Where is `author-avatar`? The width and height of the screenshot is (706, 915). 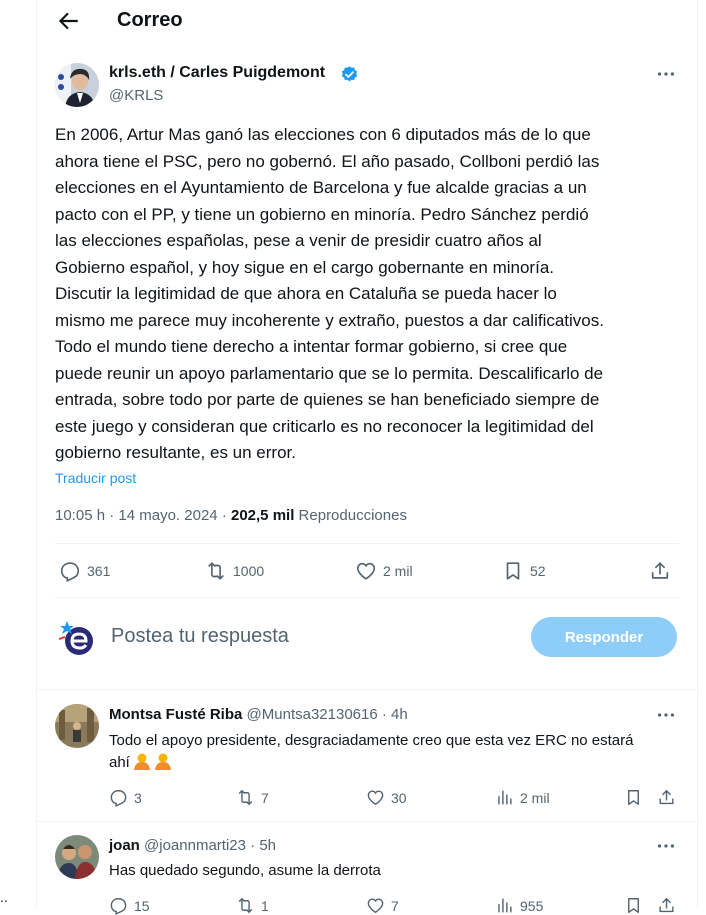 author-avatar is located at coordinates (77, 85).